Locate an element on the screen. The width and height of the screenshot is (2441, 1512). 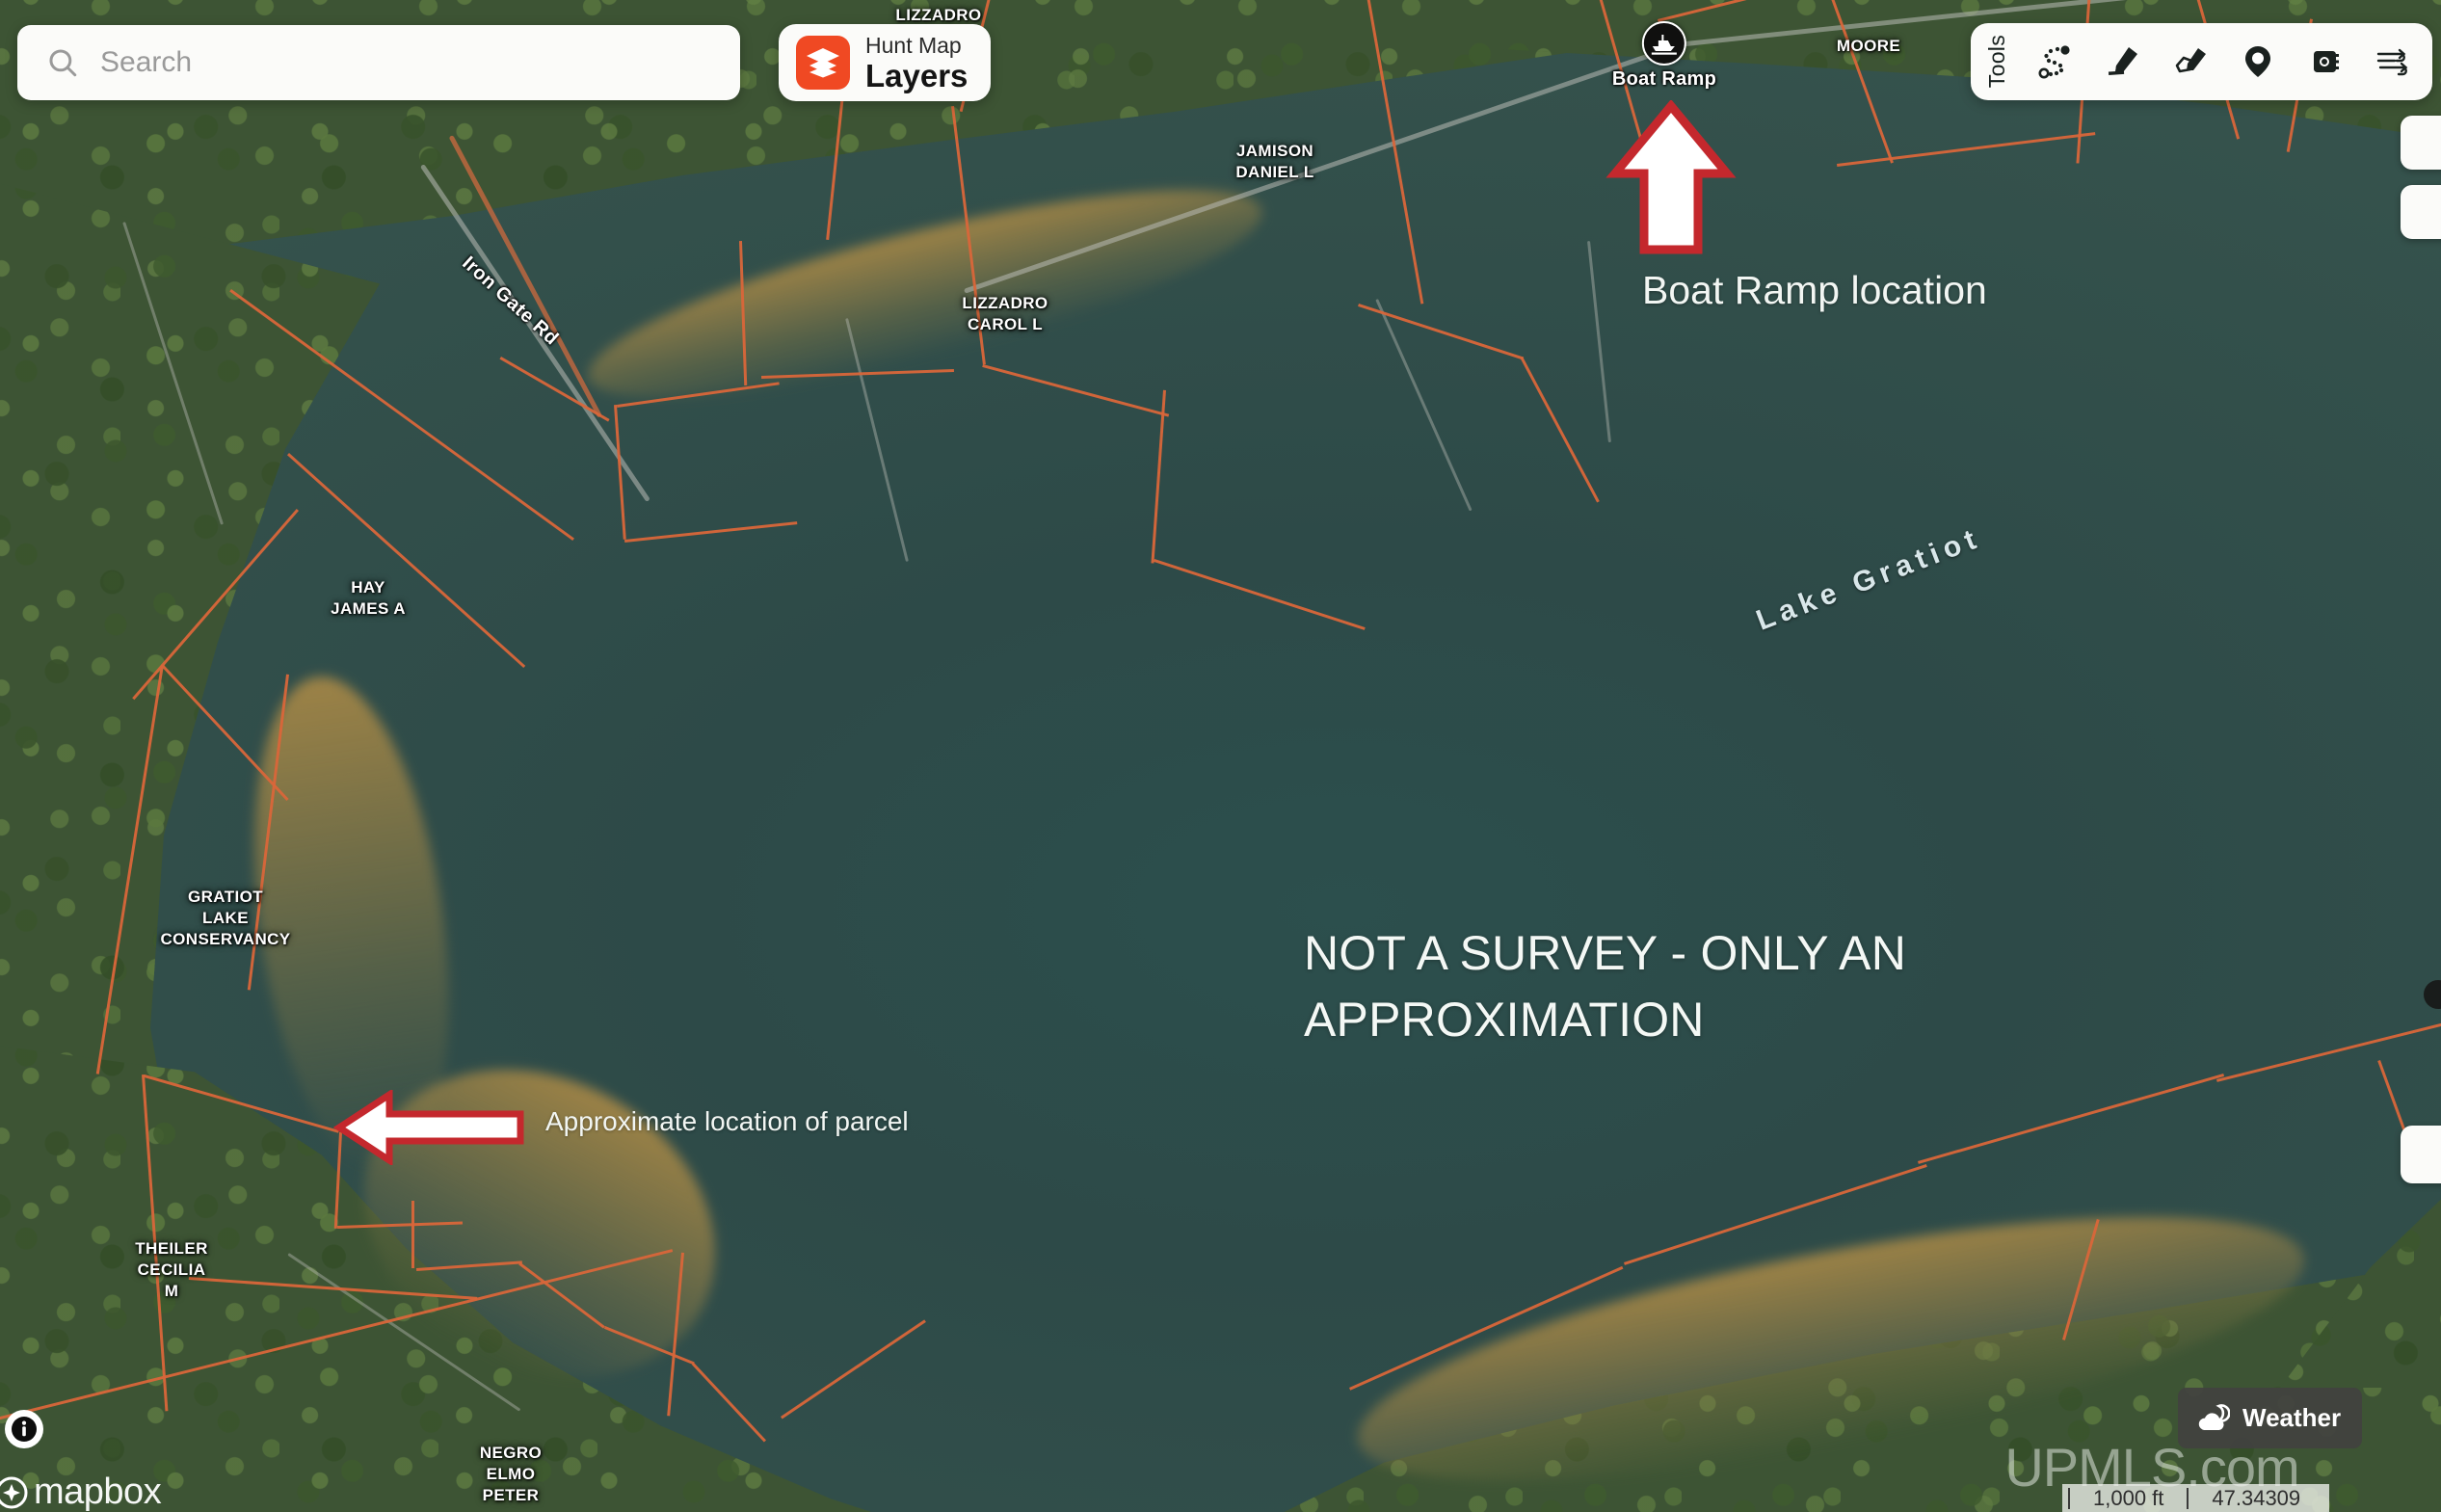
cloud-moon-icon is located at coordinates (2212, 1418).